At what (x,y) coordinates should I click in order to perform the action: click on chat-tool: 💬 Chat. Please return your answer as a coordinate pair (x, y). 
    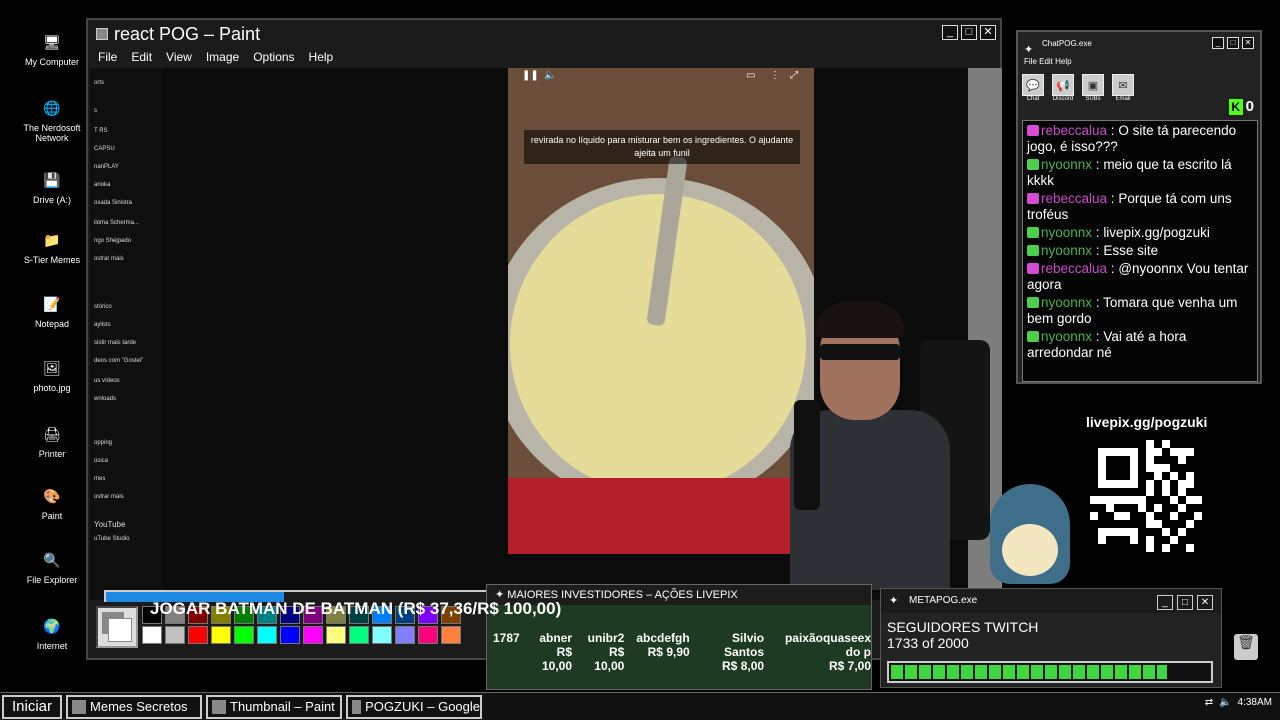
    Looking at the image, I should click on (1033, 98).